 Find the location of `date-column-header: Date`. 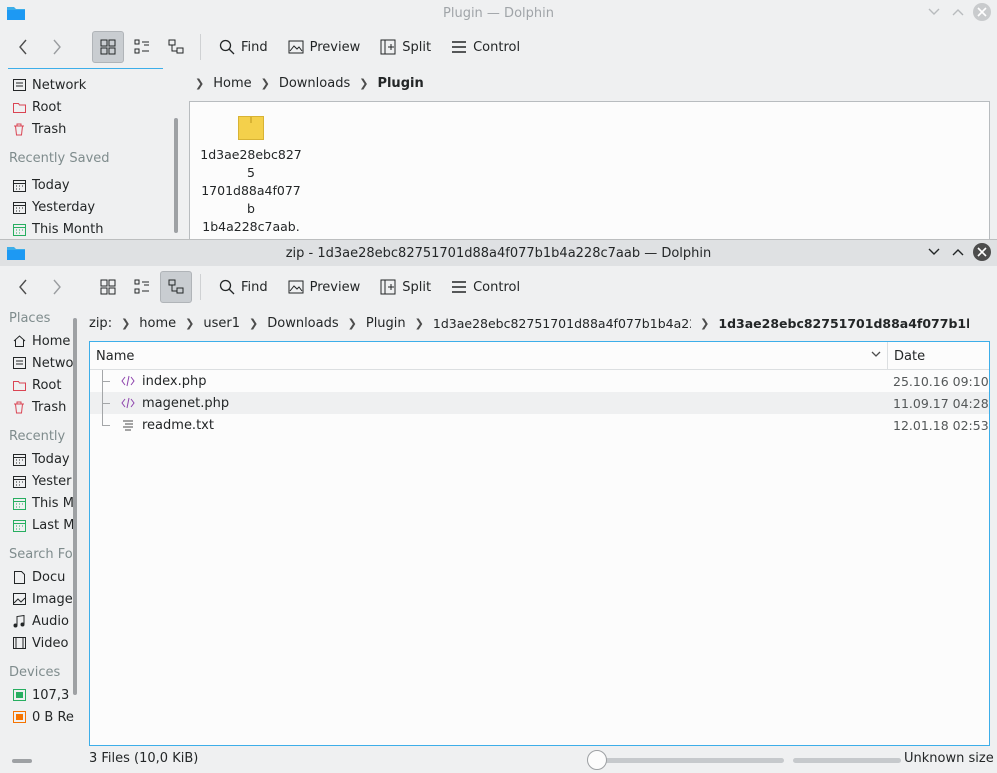

date-column-header: Date is located at coordinates (938, 356).